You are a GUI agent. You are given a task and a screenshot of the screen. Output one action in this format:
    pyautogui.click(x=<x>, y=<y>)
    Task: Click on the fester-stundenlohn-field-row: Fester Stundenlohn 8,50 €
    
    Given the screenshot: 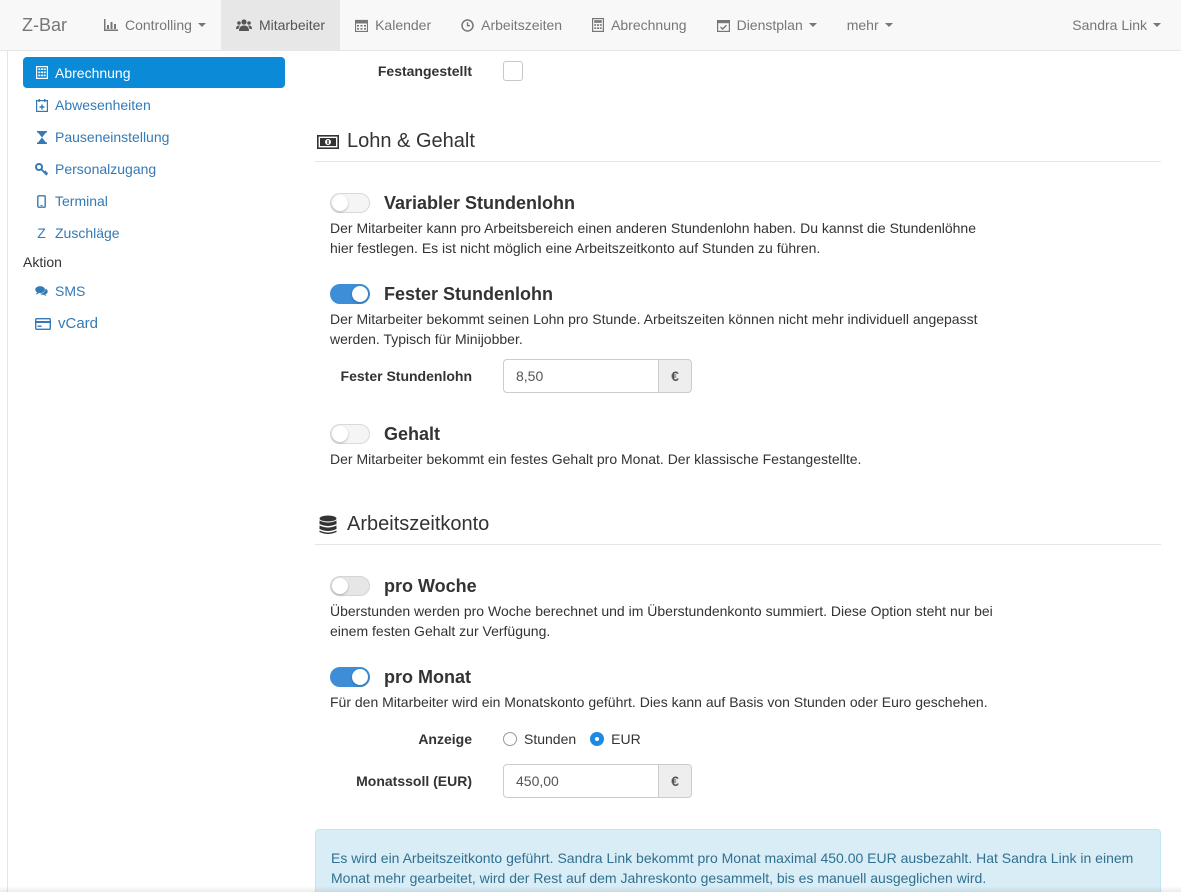 What is the action you would take?
    pyautogui.click(x=503, y=376)
    